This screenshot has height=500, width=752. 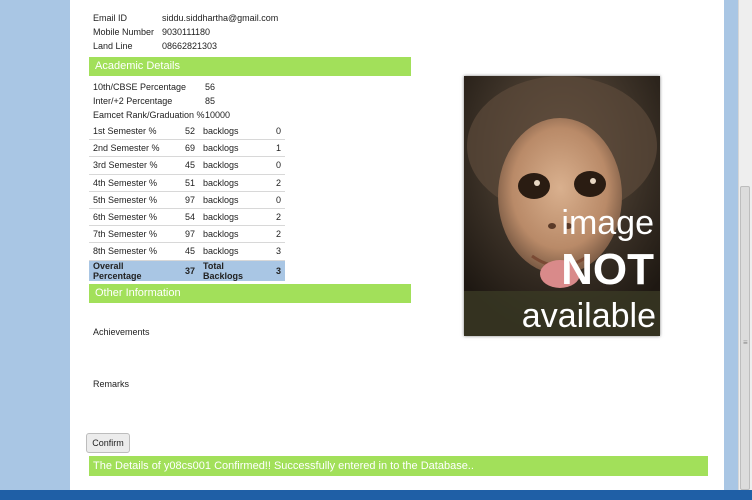 I want to click on score-label: 10th/CBSE Percentage, so click(x=140, y=87).